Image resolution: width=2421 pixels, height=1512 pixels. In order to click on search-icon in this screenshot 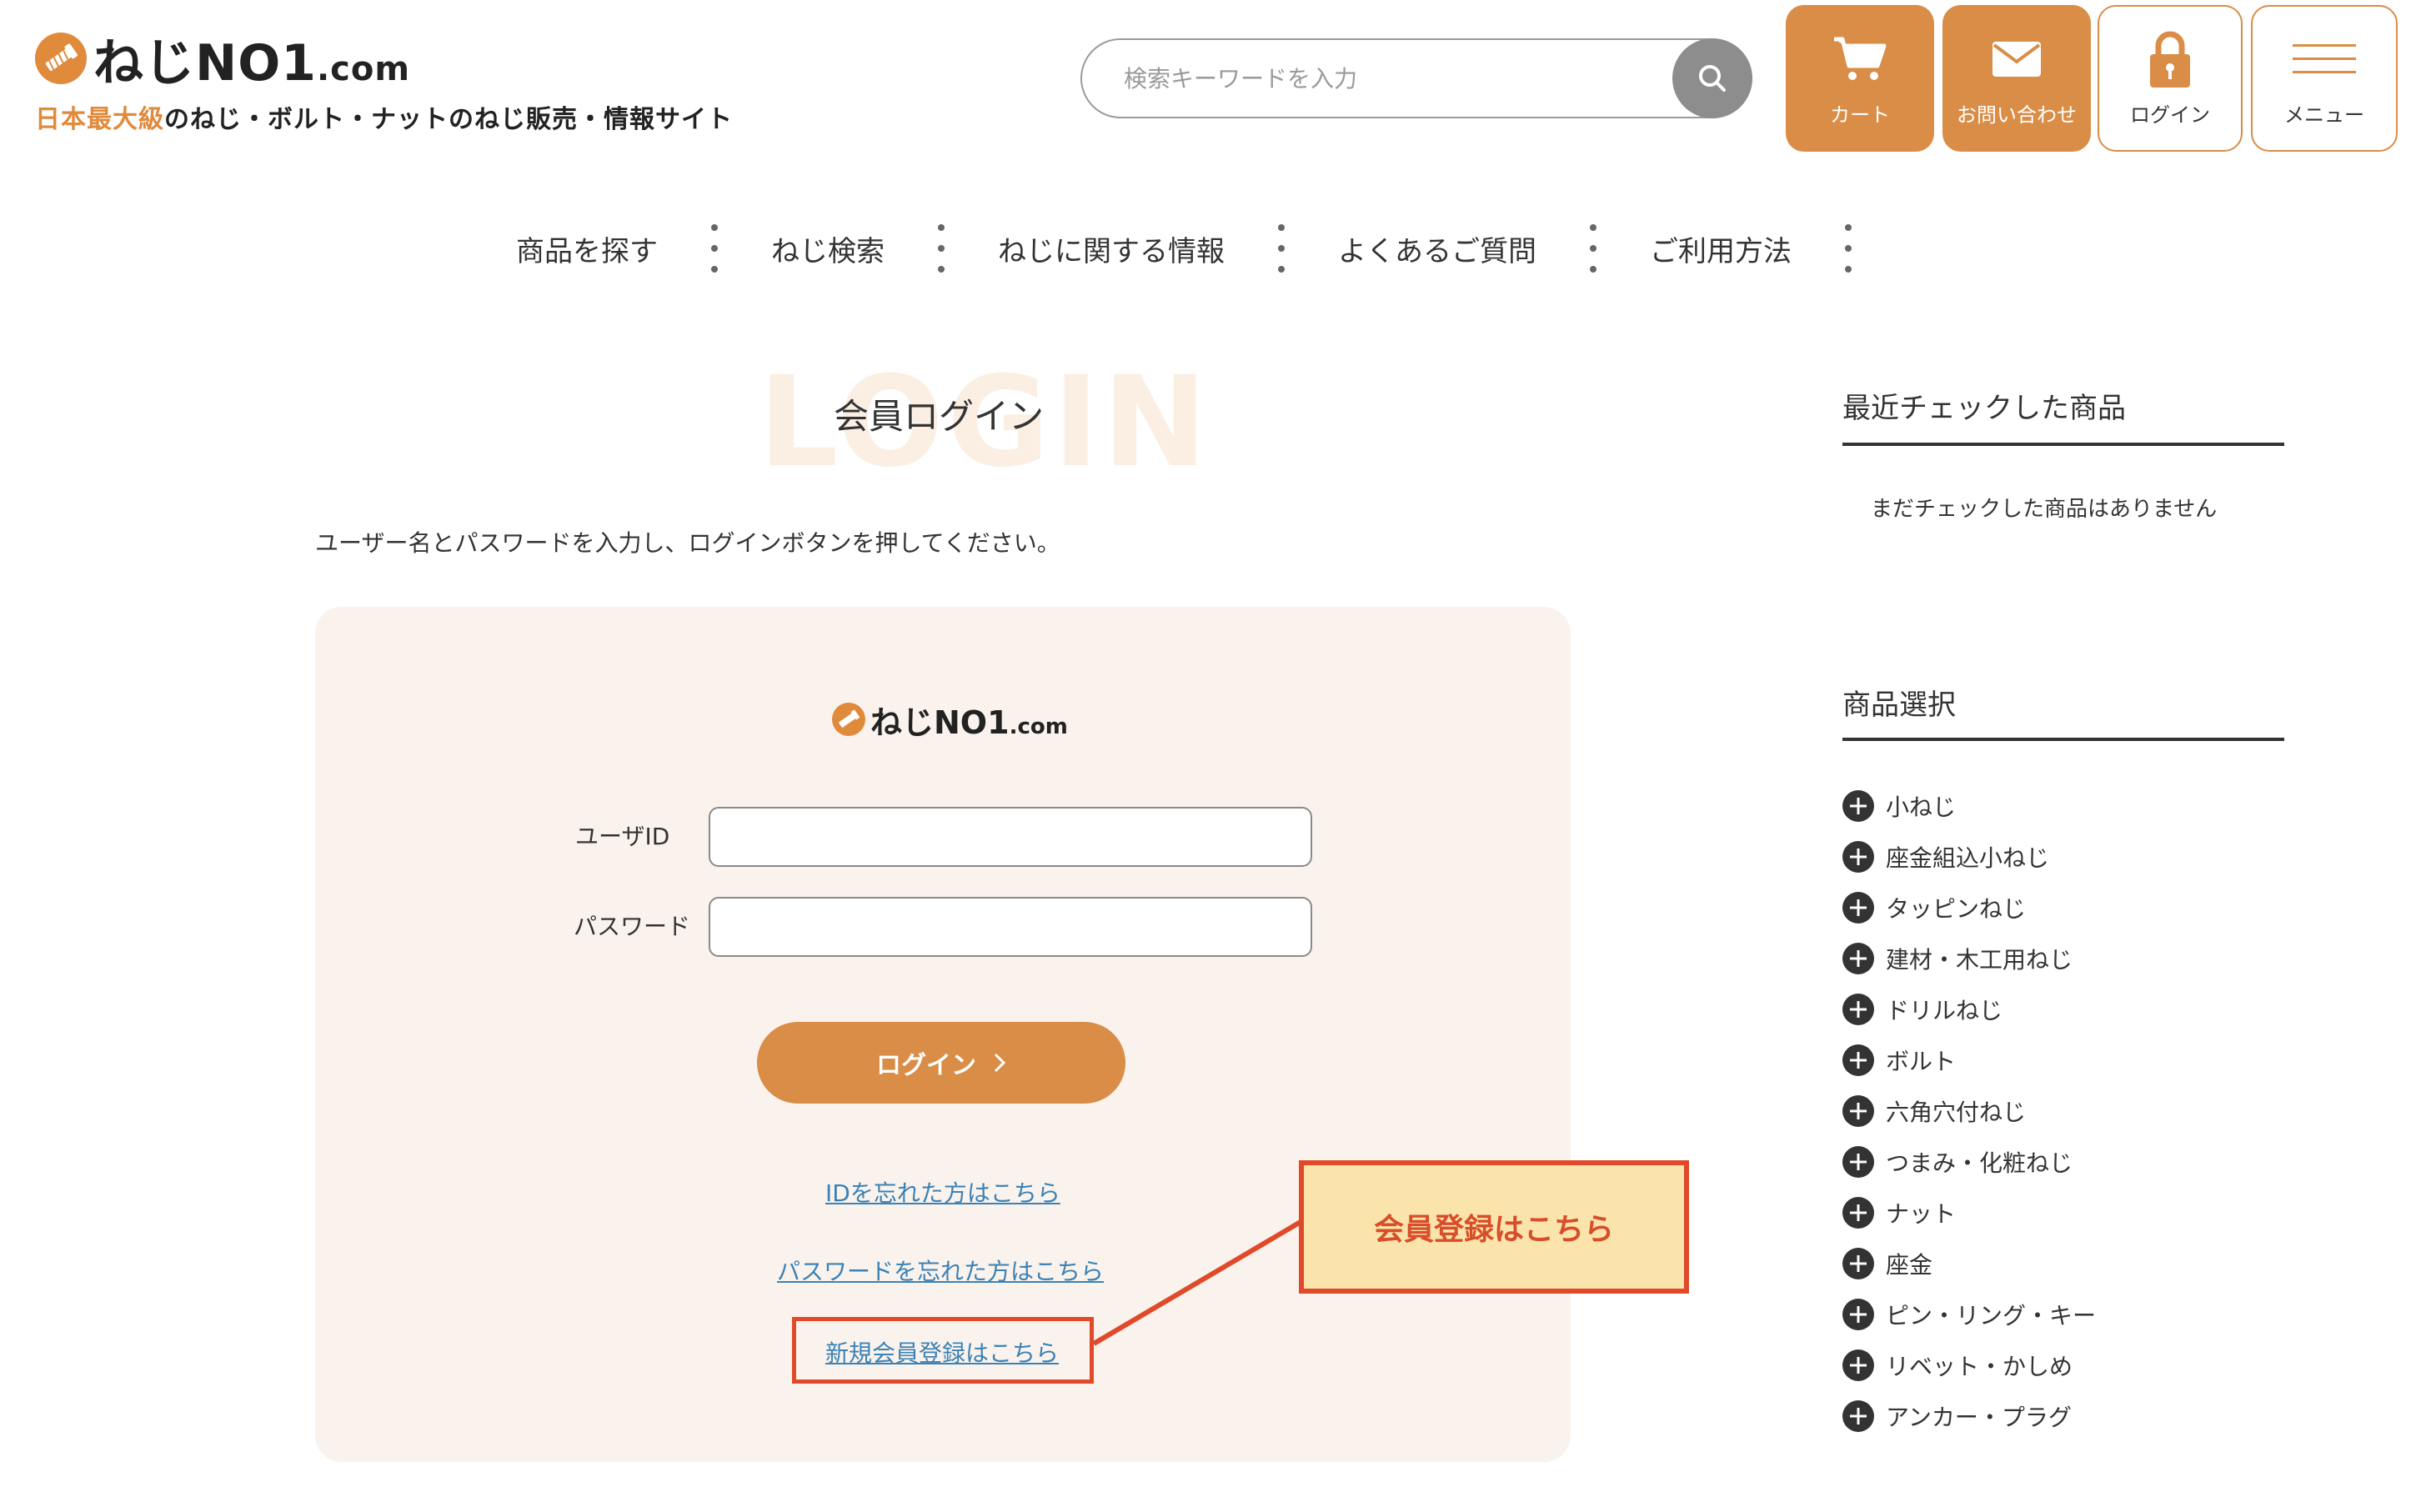, I will do `click(1712, 79)`.